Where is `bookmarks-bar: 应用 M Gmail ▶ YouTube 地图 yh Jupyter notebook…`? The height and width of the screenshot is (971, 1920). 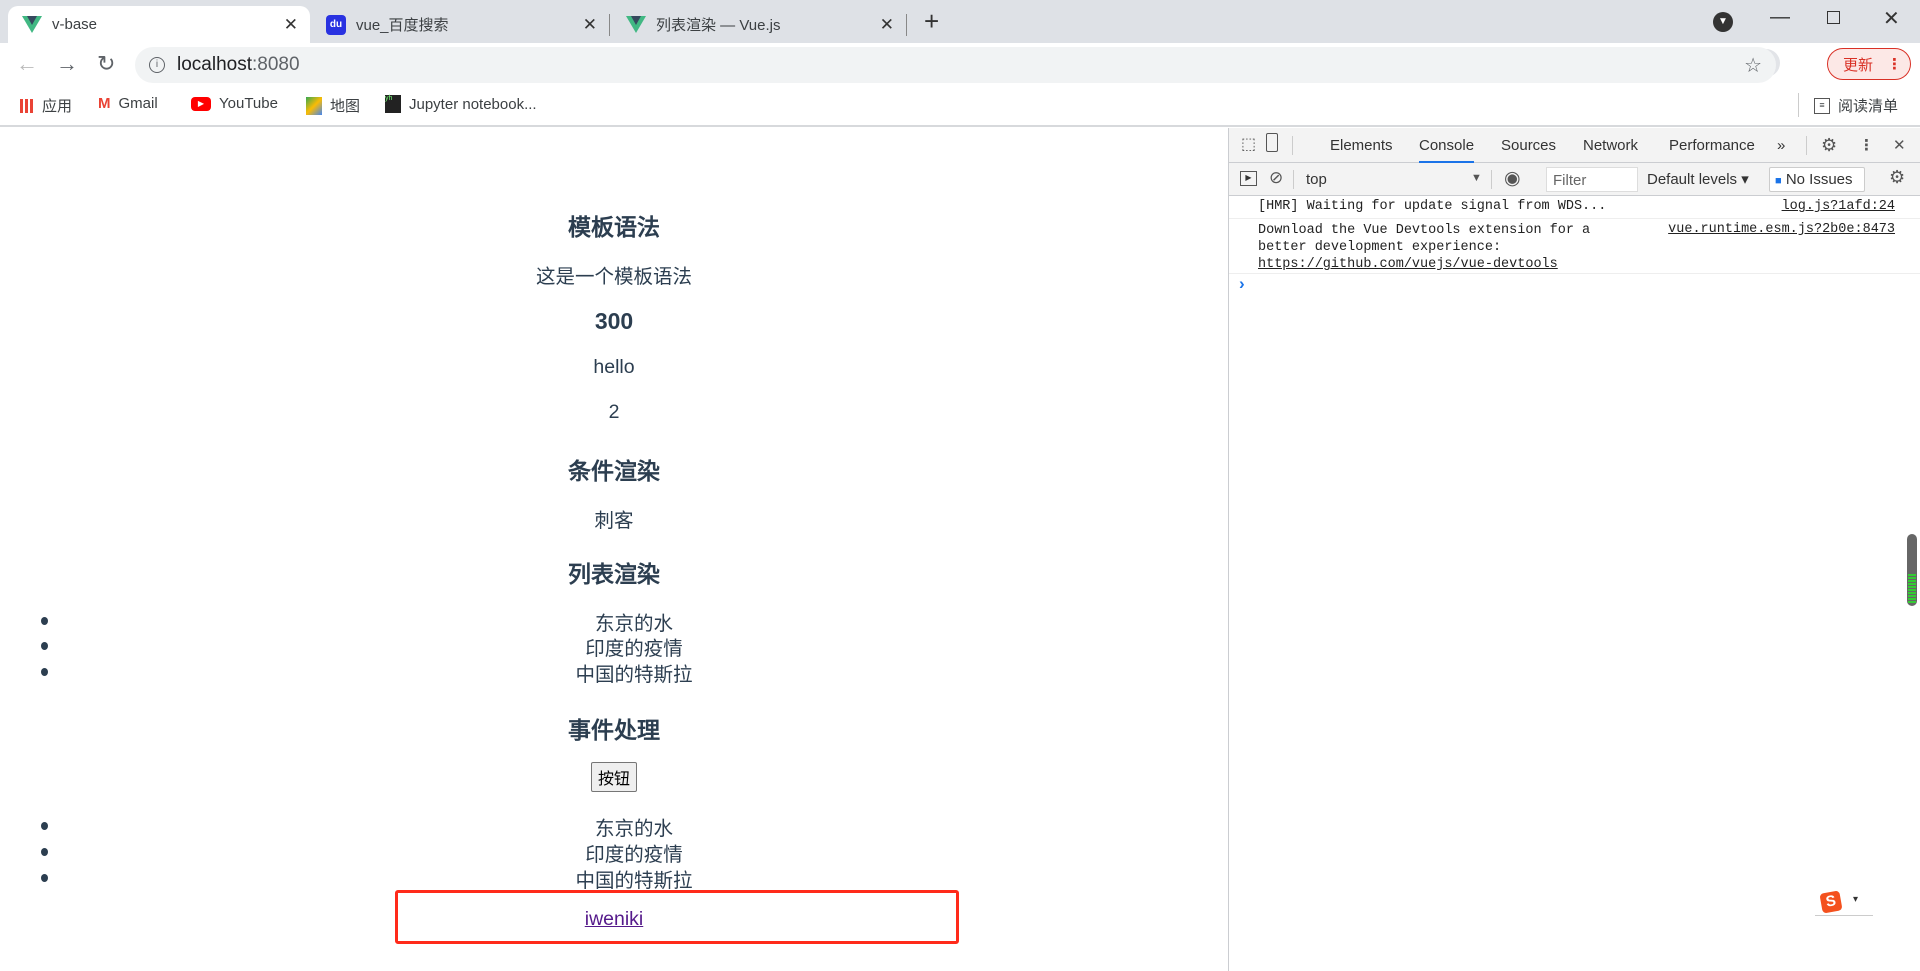 bookmarks-bar: 应用 M Gmail ▶ YouTube 地图 yh Jupyter notebook… is located at coordinates (960, 106).